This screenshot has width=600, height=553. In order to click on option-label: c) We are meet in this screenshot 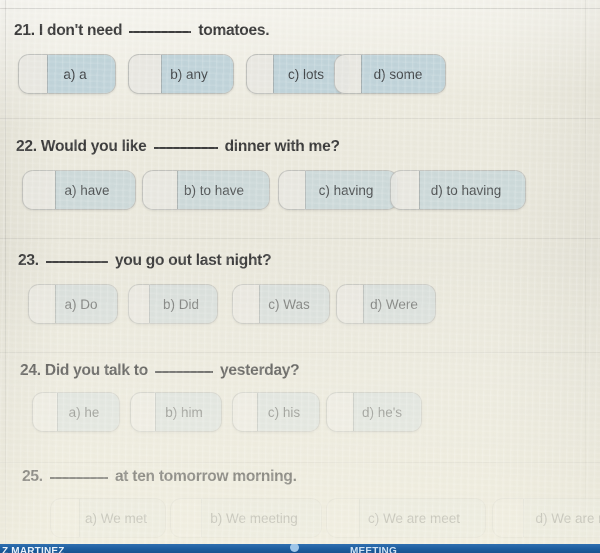, I will do `click(414, 518)`.